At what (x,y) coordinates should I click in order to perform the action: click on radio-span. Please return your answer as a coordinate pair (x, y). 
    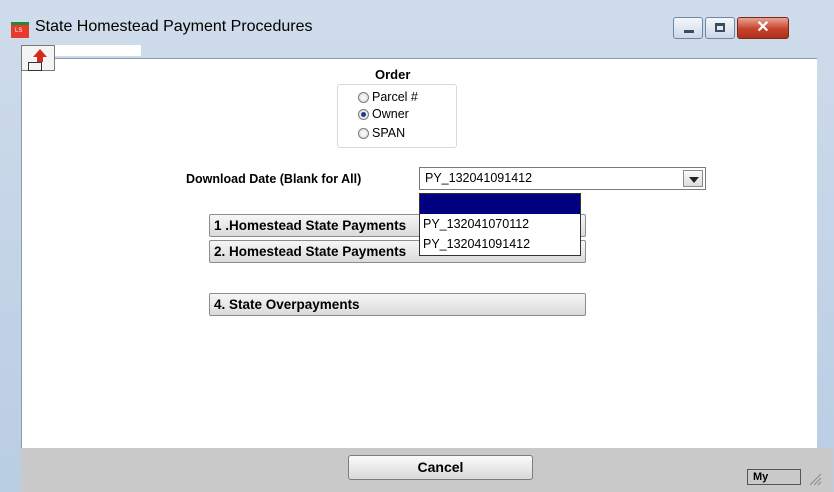
    Looking at the image, I should click on (363, 133).